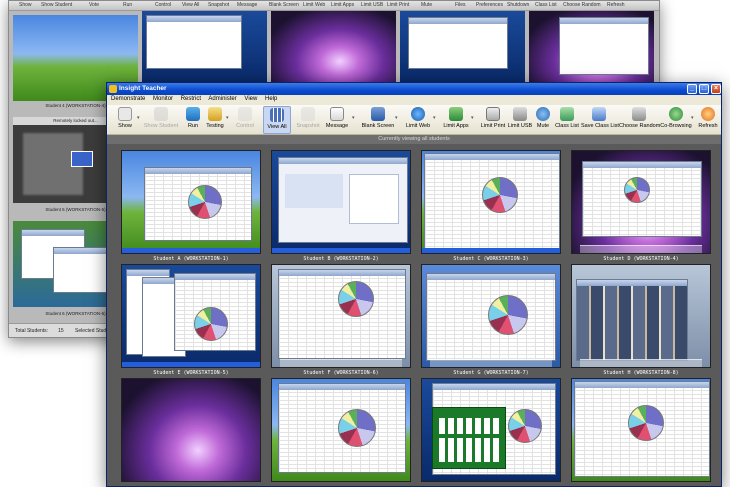  What do you see at coordinates (491, 259) in the screenshot?
I see `student-caption: Student C (WORKSTATION-3)` at bounding box center [491, 259].